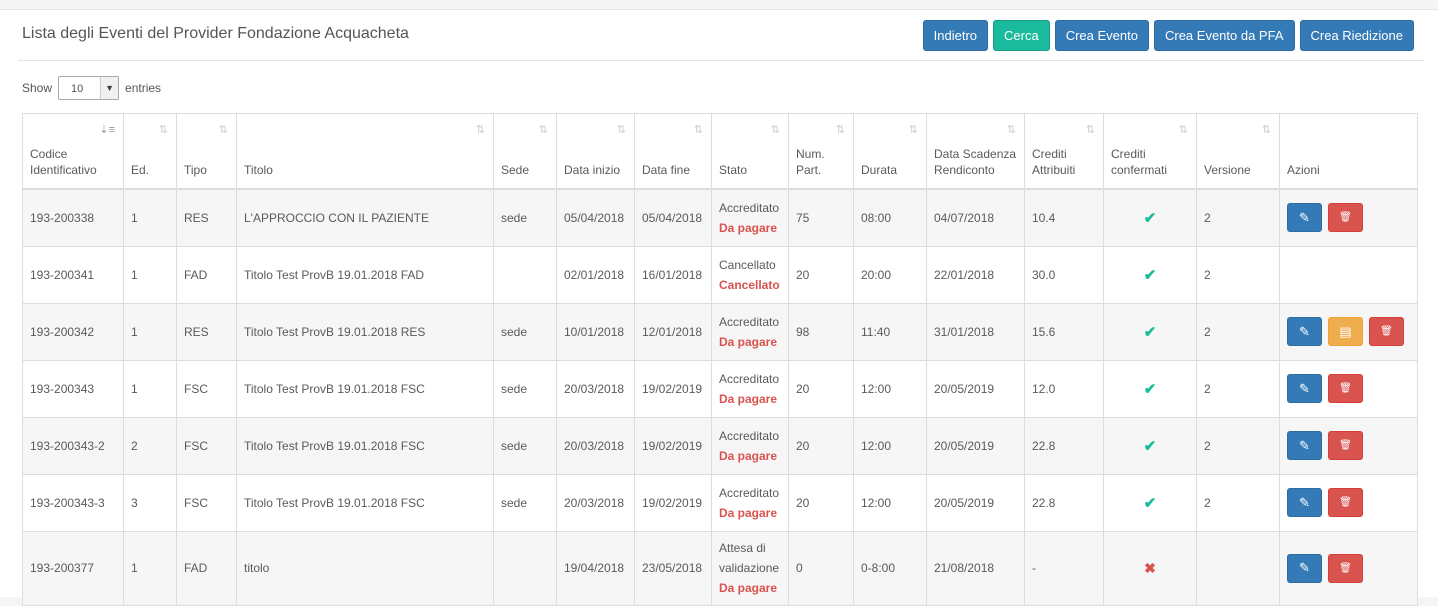  Describe the element at coordinates (1064, 331) in the screenshot. I see `cell-crediti: 15.6` at that location.